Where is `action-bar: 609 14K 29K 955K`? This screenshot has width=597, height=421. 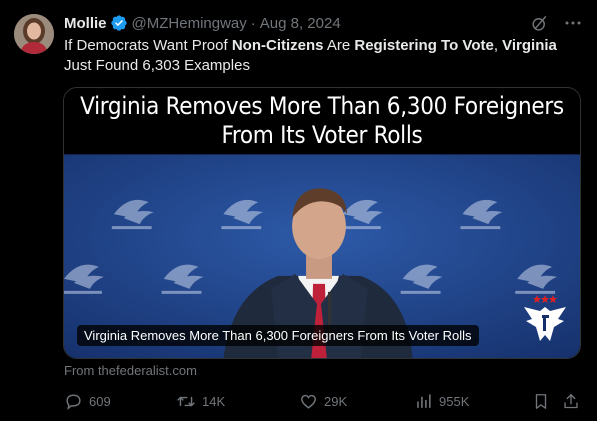 action-bar: 609 14K 29K 955K is located at coordinates (324, 402).